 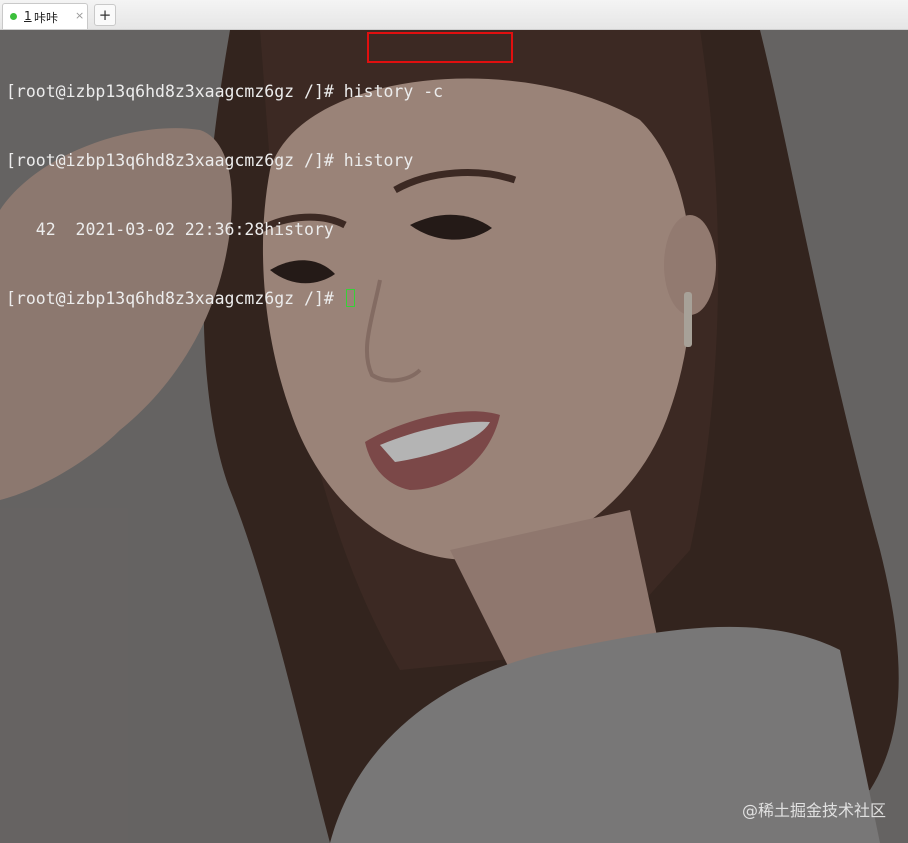 What do you see at coordinates (339, 298) in the screenshot?
I see `command-text` at bounding box center [339, 298].